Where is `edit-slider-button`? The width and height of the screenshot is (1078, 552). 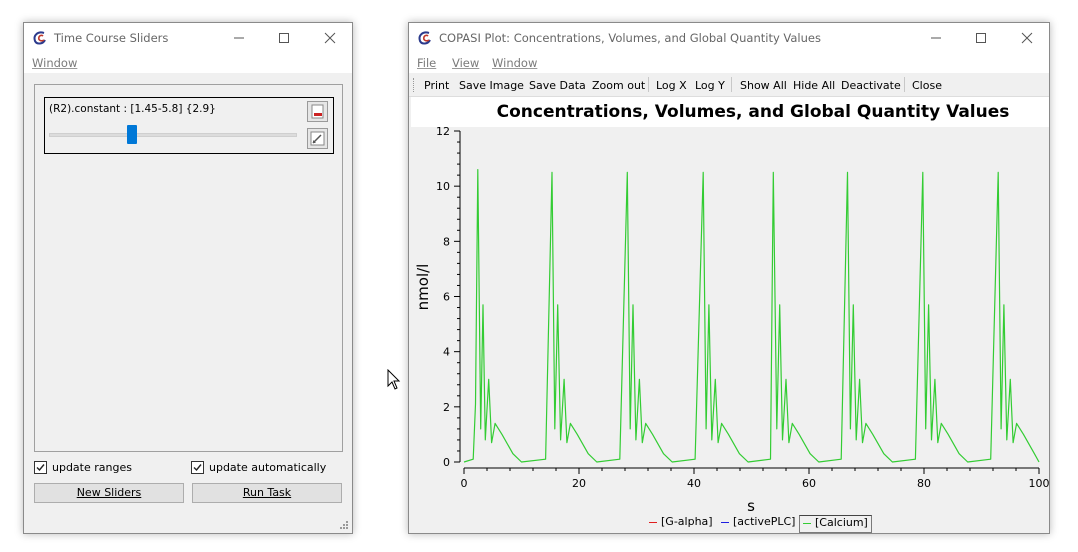
edit-slider-button is located at coordinates (317, 138).